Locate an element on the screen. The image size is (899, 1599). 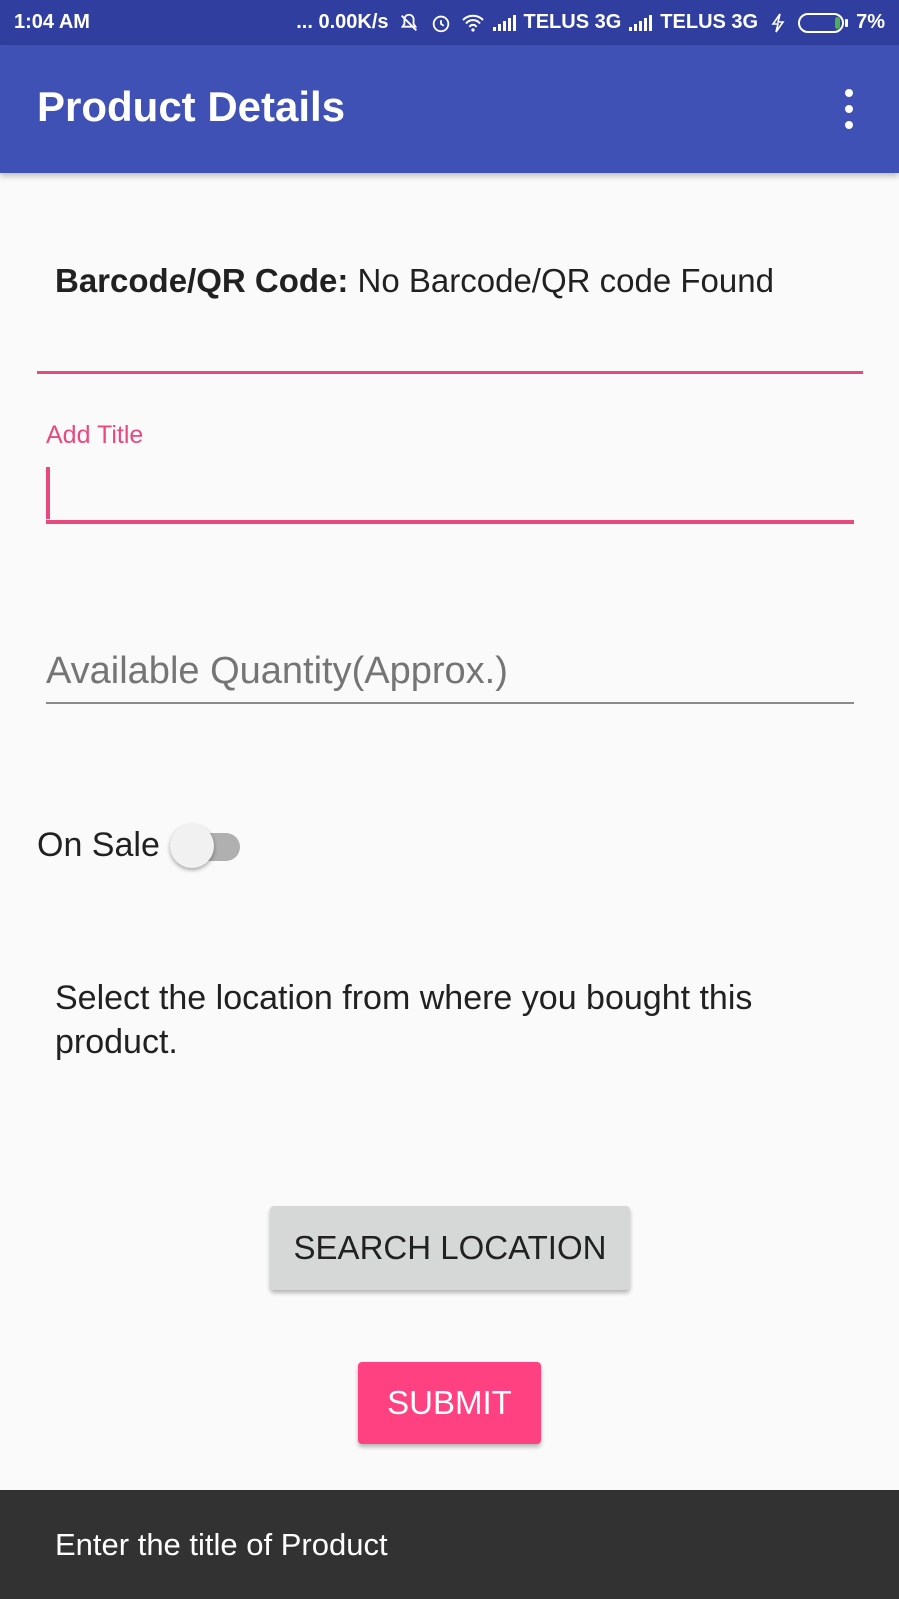
barcode-divider is located at coordinates (450, 372).